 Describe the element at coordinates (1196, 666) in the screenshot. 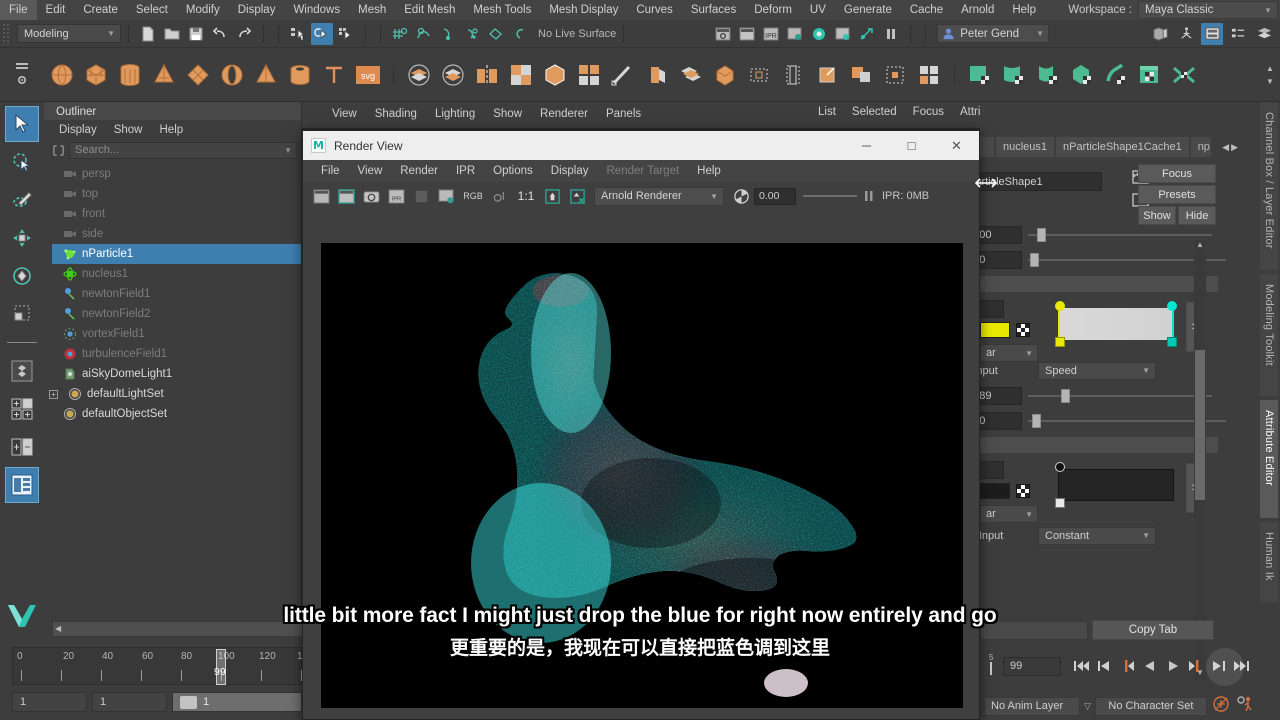

I see `next-key-button` at that location.